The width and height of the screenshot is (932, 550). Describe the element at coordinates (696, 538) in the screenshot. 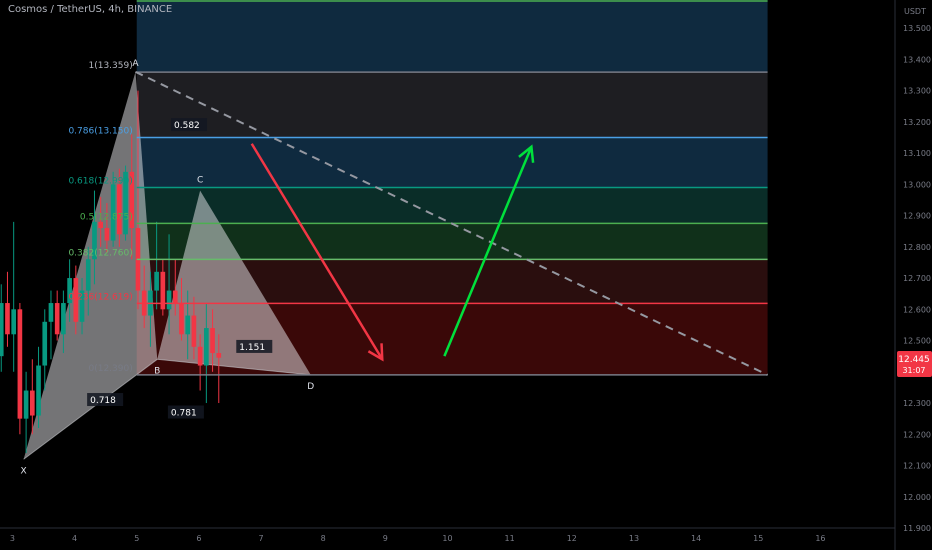

I see `x-tick-14: 14` at that location.